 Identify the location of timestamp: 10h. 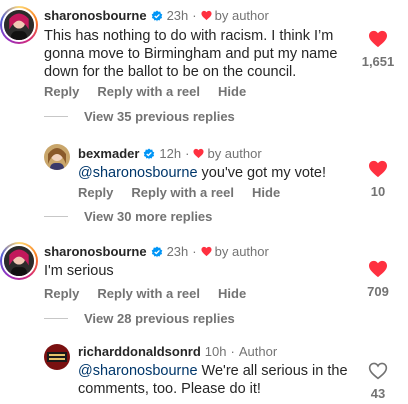
(215, 351).